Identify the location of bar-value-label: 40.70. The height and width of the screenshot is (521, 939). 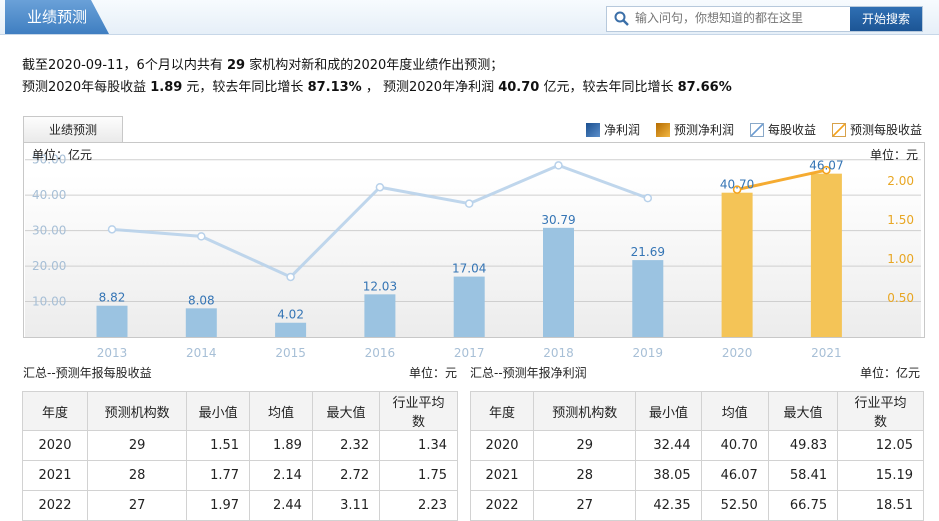
(737, 185).